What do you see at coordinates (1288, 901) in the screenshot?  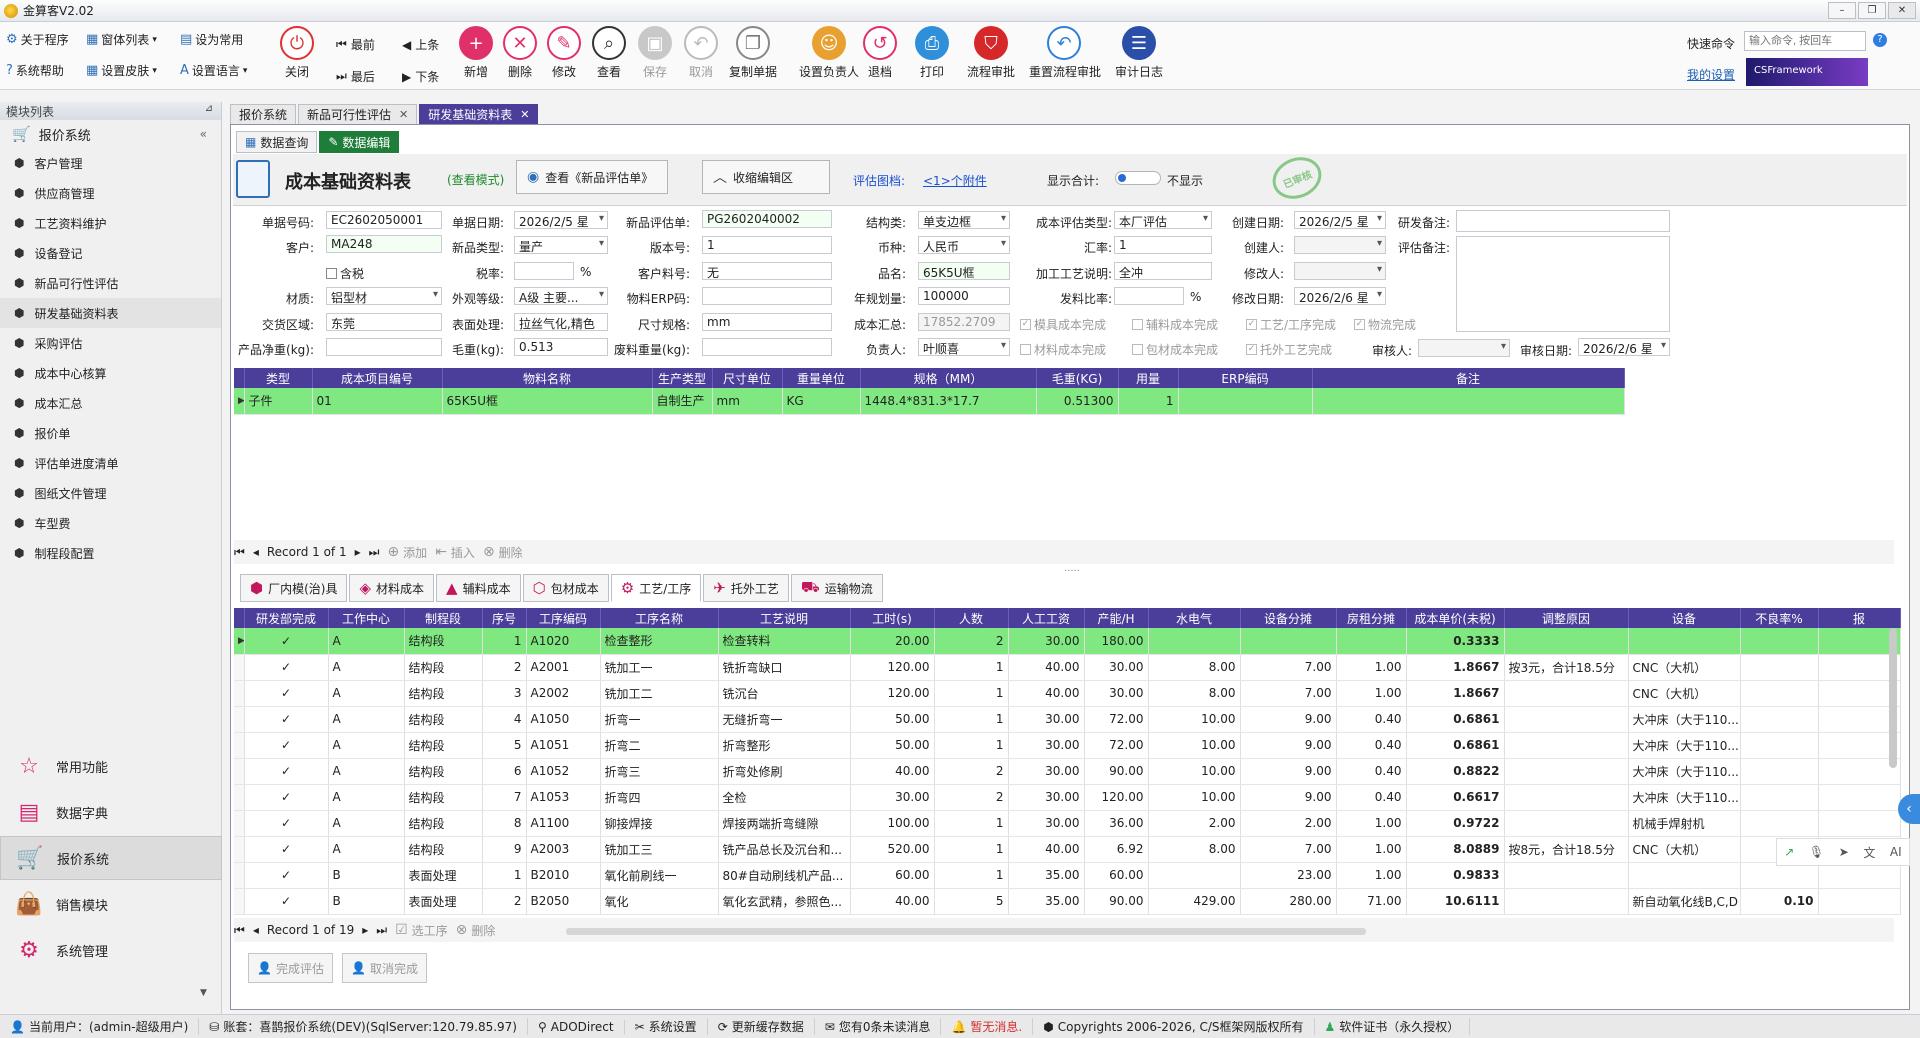 I see `table-cell: 280.00` at bounding box center [1288, 901].